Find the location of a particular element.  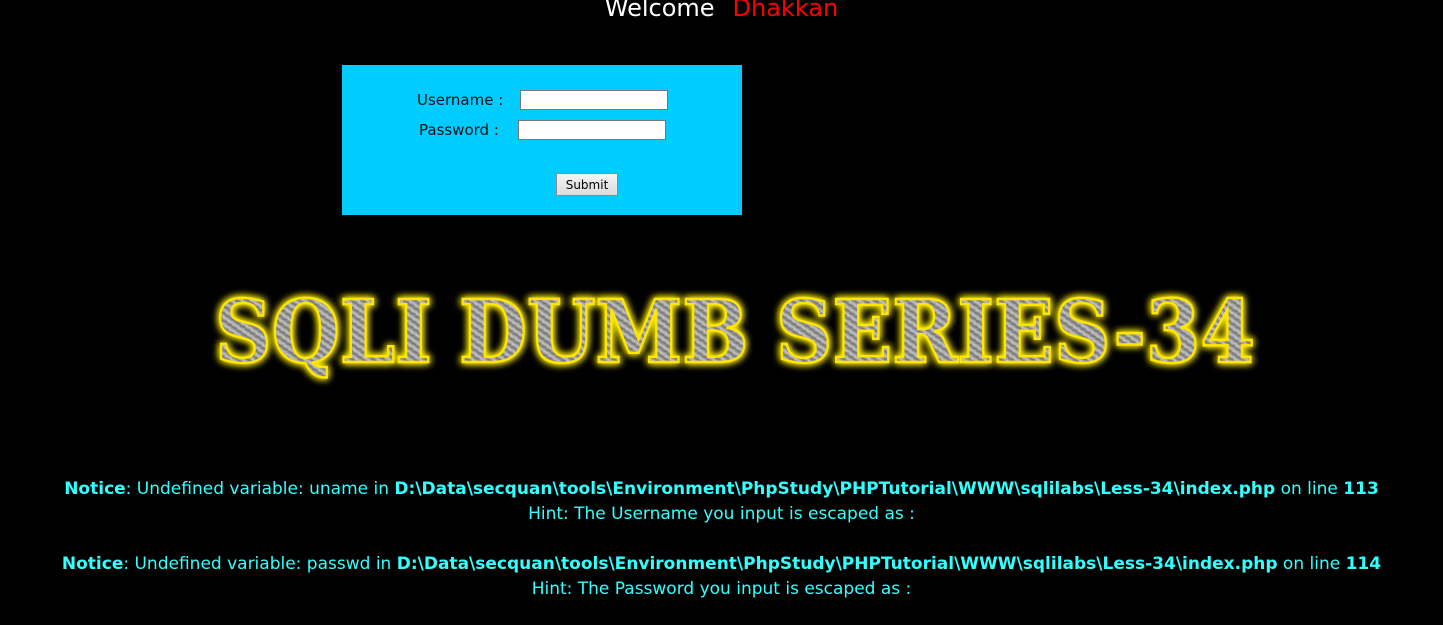

login-form: Username : Password : Submit is located at coordinates (542, 140).